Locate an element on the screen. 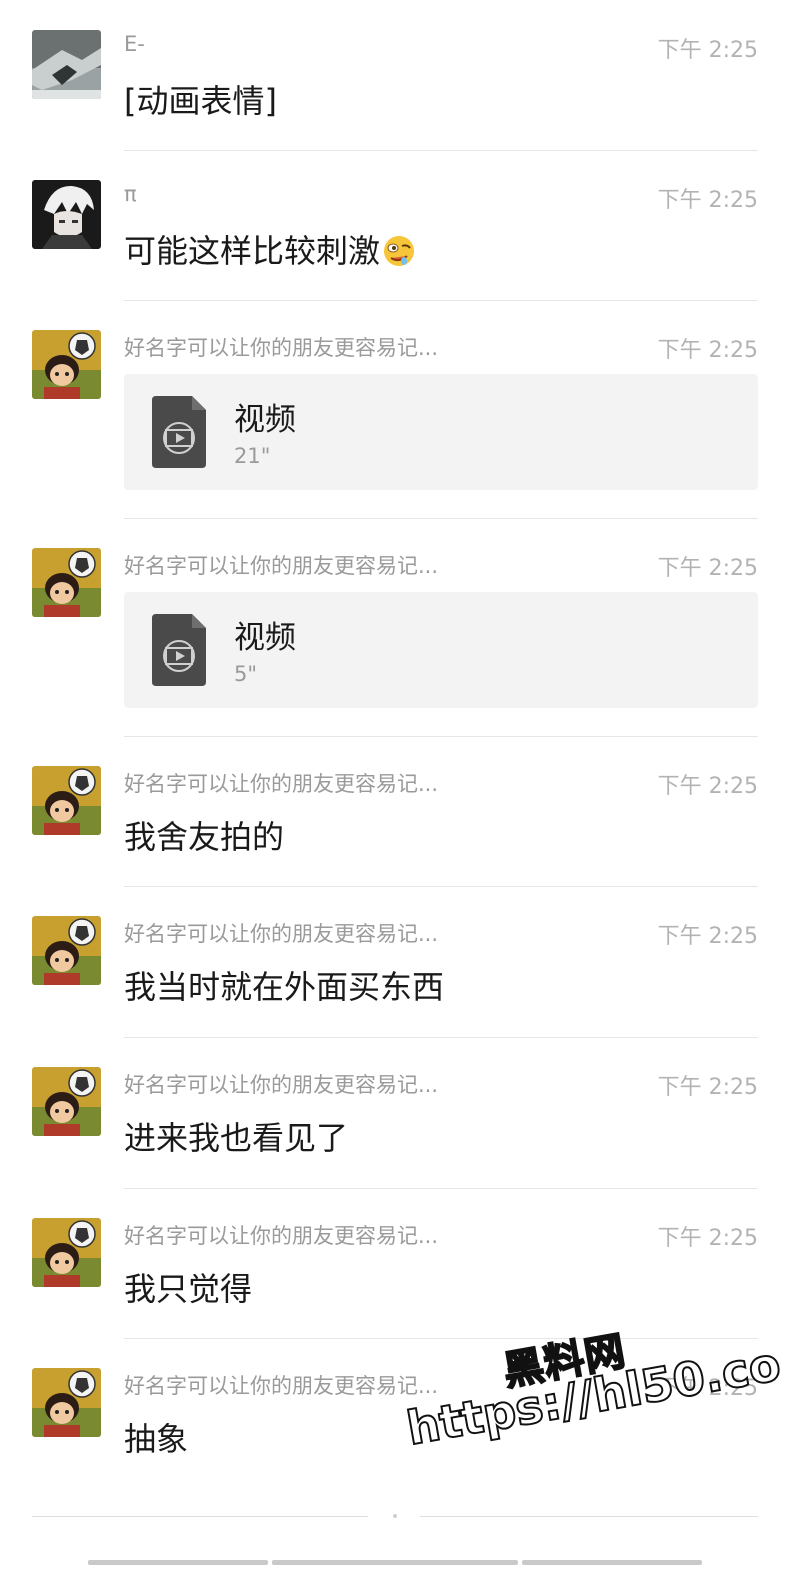 The width and height of the screenshot is (799, 1590). video-file-card: 视频 5" is located at coordinates (441, 650).